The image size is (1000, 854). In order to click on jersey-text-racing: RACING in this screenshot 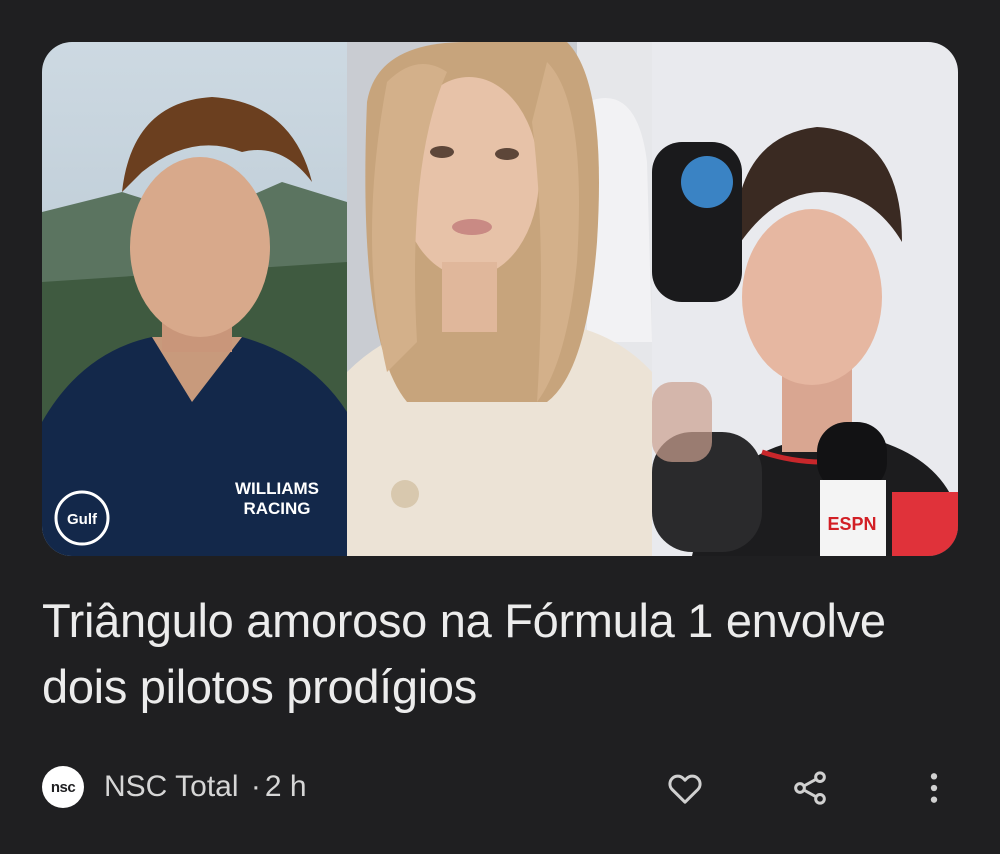, I will do `click(276, 508)`.